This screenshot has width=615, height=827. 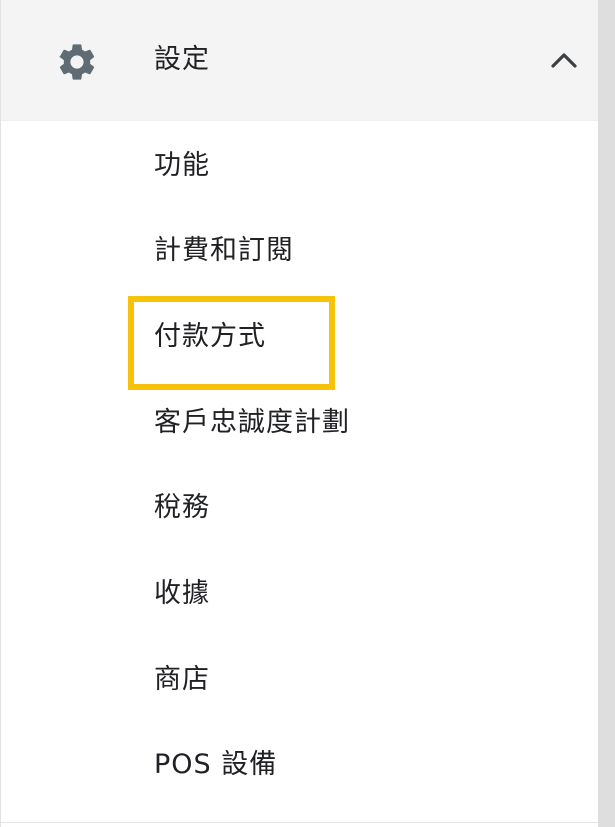 I want to click on scrollbar, so click(x=606, y=413).